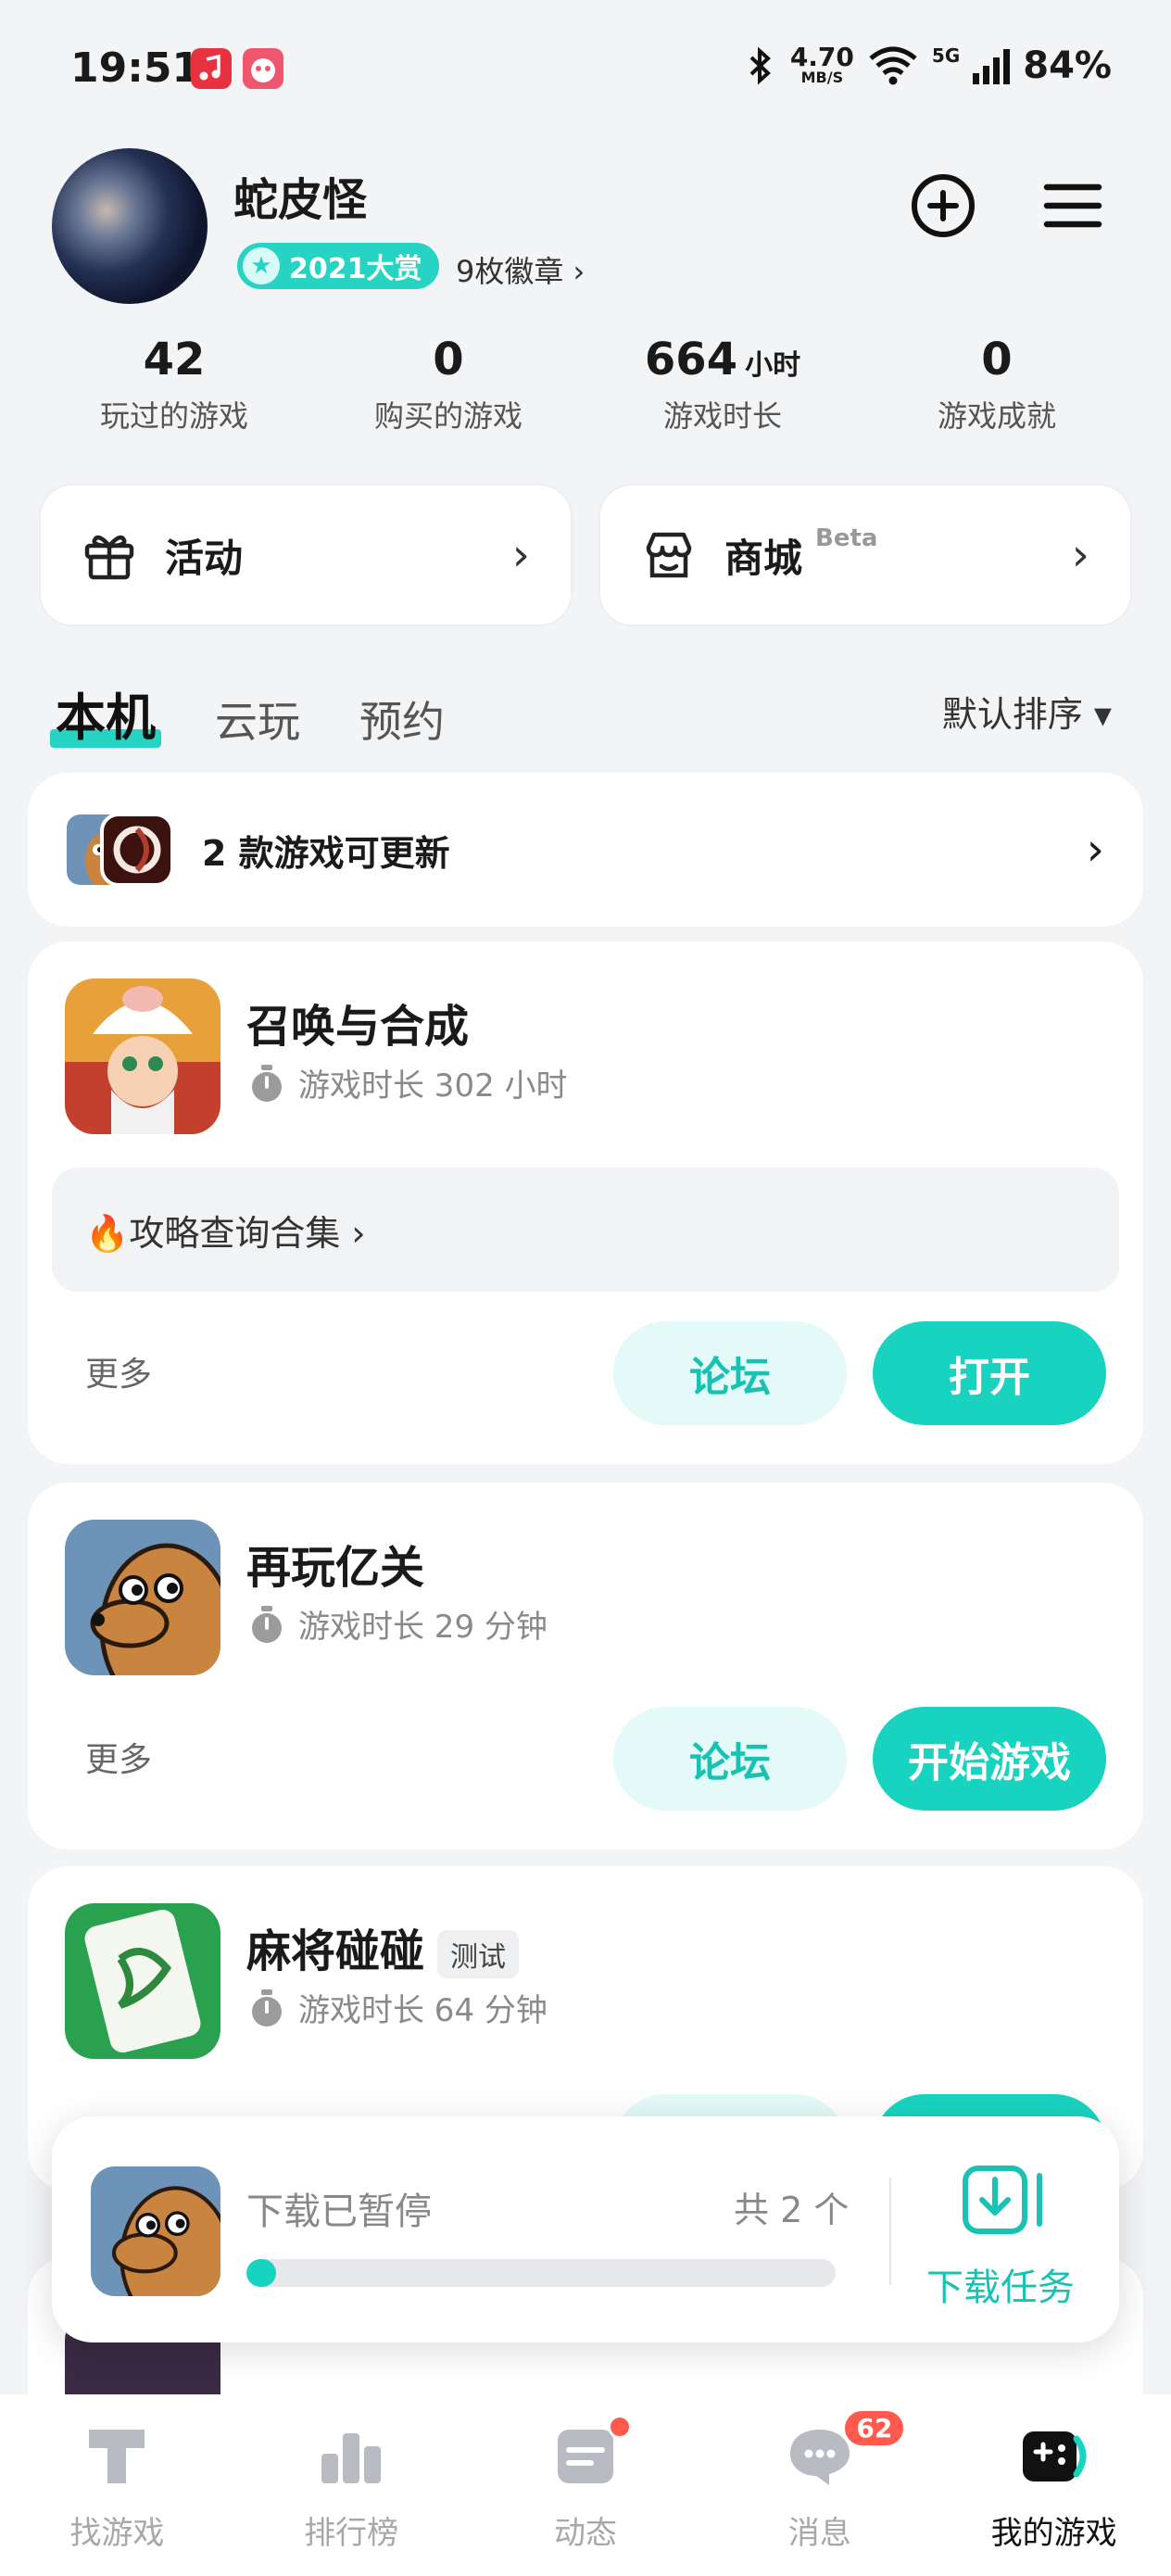 Image resolution: width=1171 pixels, height=2576 pixels. I want to click on nav-label: 排行榜, so click(352, 2534).